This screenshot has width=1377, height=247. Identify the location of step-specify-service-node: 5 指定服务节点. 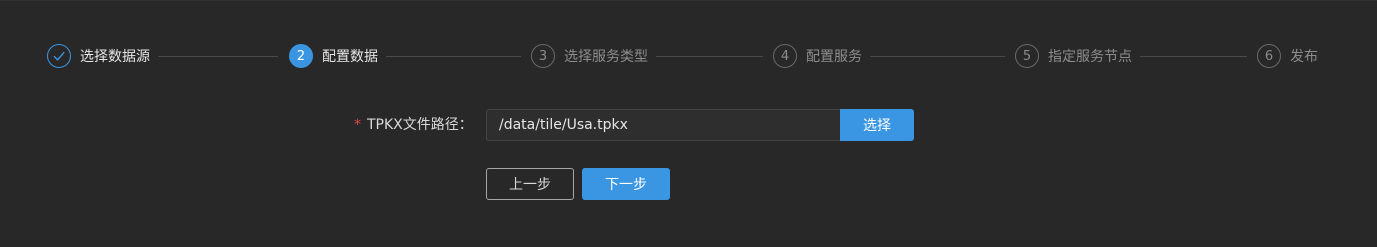
(1073, 56).